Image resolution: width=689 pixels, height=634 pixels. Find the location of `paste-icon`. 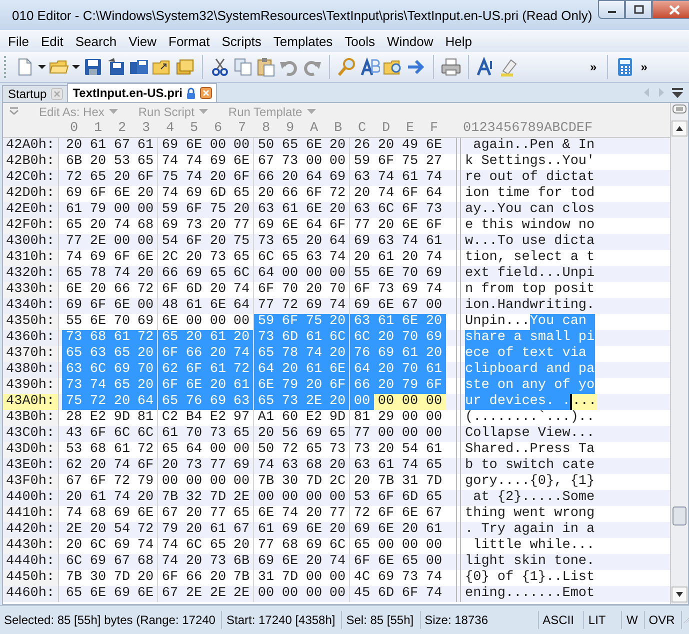

paste-icon is located at coordinates (266, 67).